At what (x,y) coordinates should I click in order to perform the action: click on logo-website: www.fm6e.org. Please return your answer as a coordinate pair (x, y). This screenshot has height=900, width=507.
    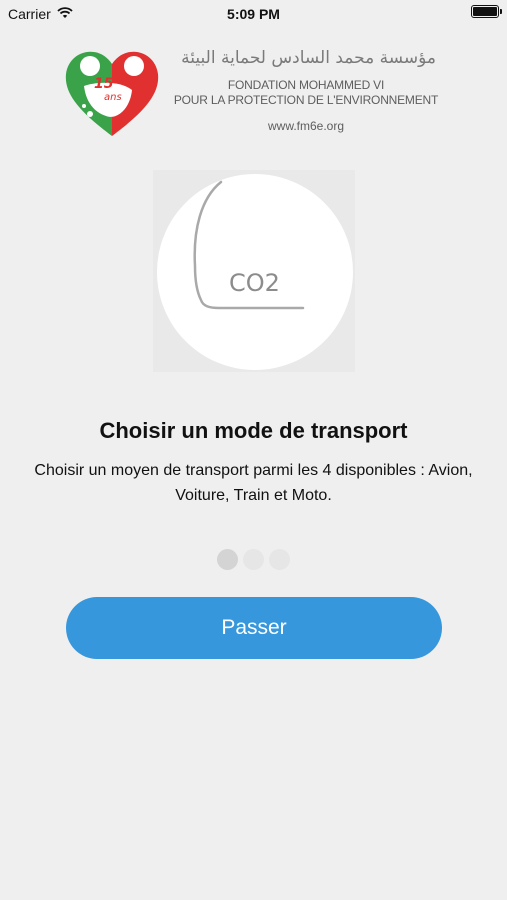
    Looking at the image, I should click on (306, 126).